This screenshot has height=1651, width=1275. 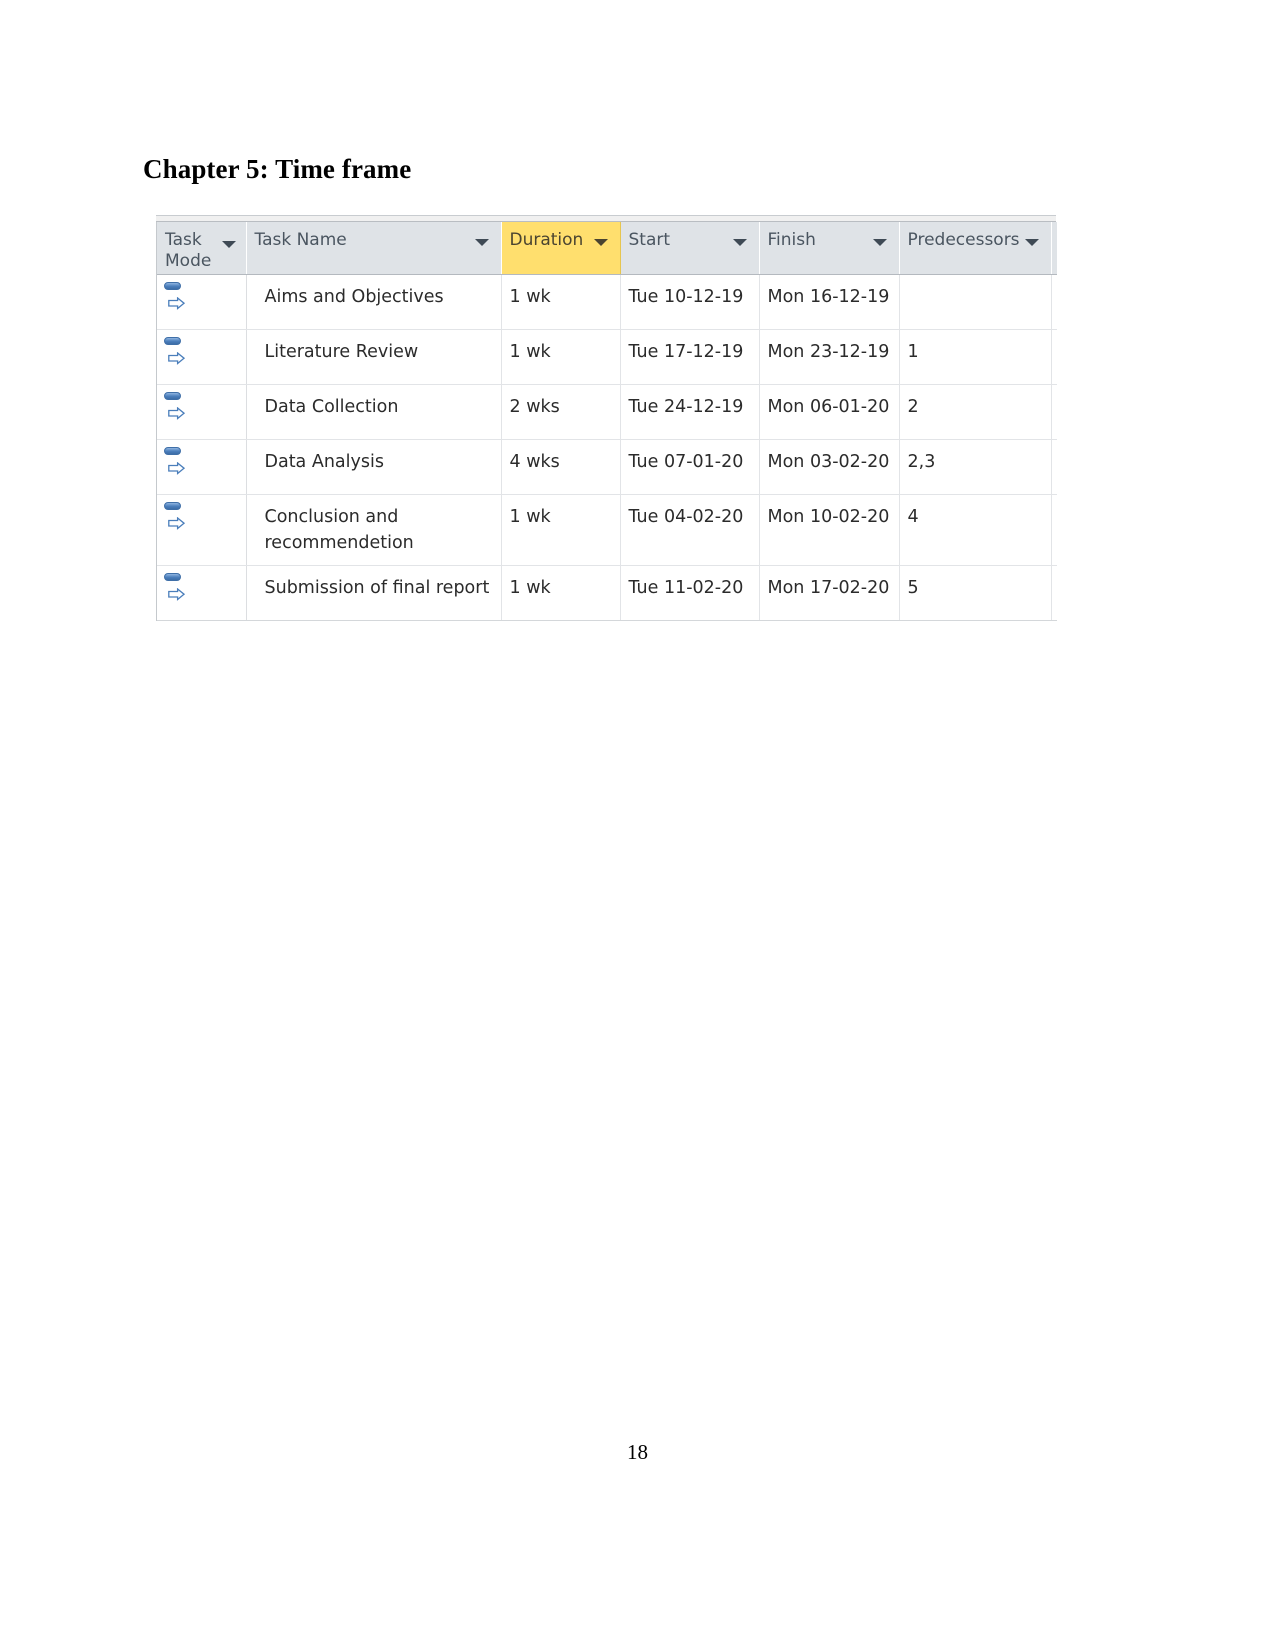 What do you see at coordinates (829, 530) in the screenshot?
I see `cell-finish: Mon 10-02-20` at bounding box center [829, 530].